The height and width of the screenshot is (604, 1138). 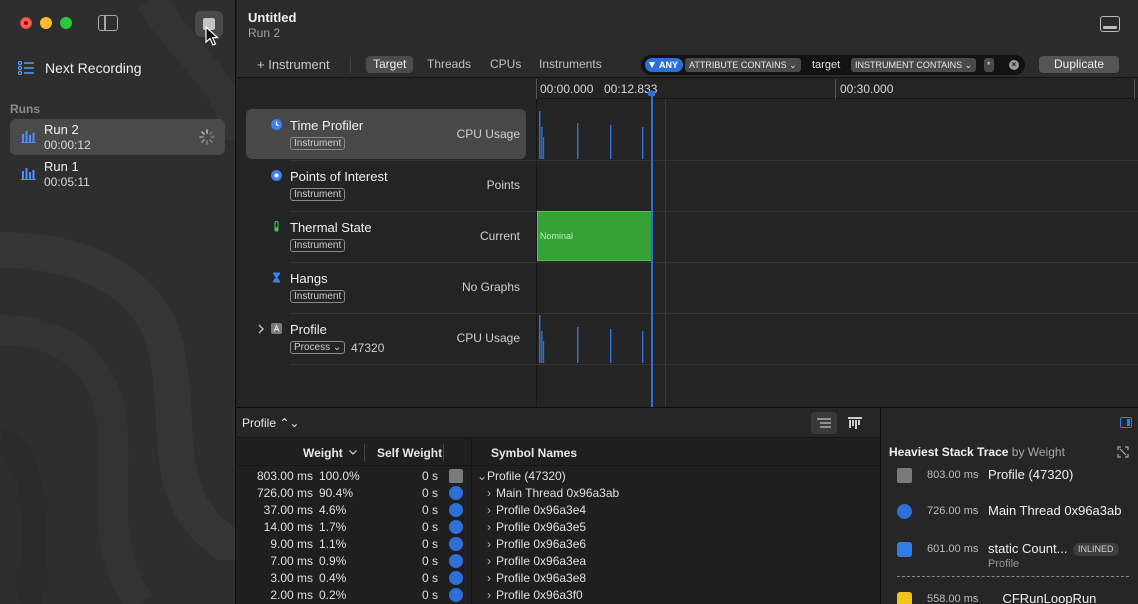 I want to click on track-profile-process: Profile Process ⌄ 47320 CPU Usage, so click(x=687, y=338).